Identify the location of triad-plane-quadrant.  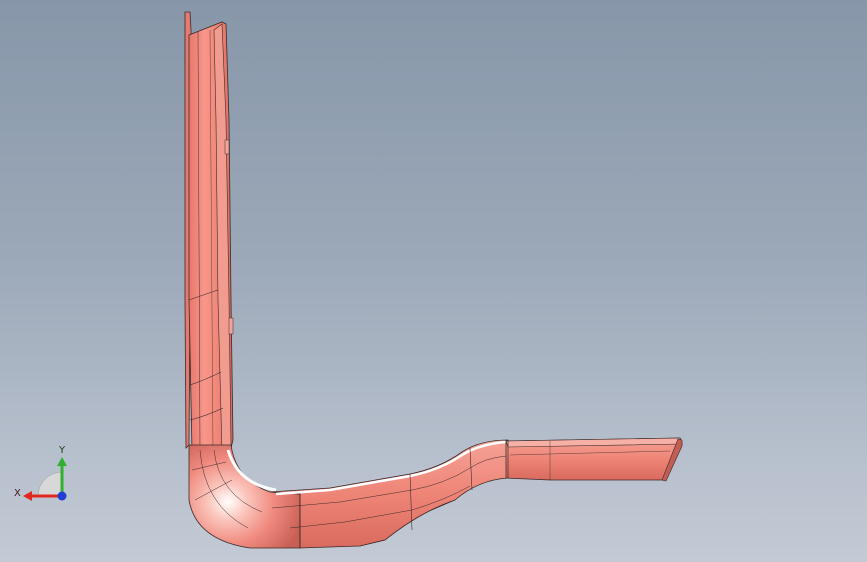
(50, 484).